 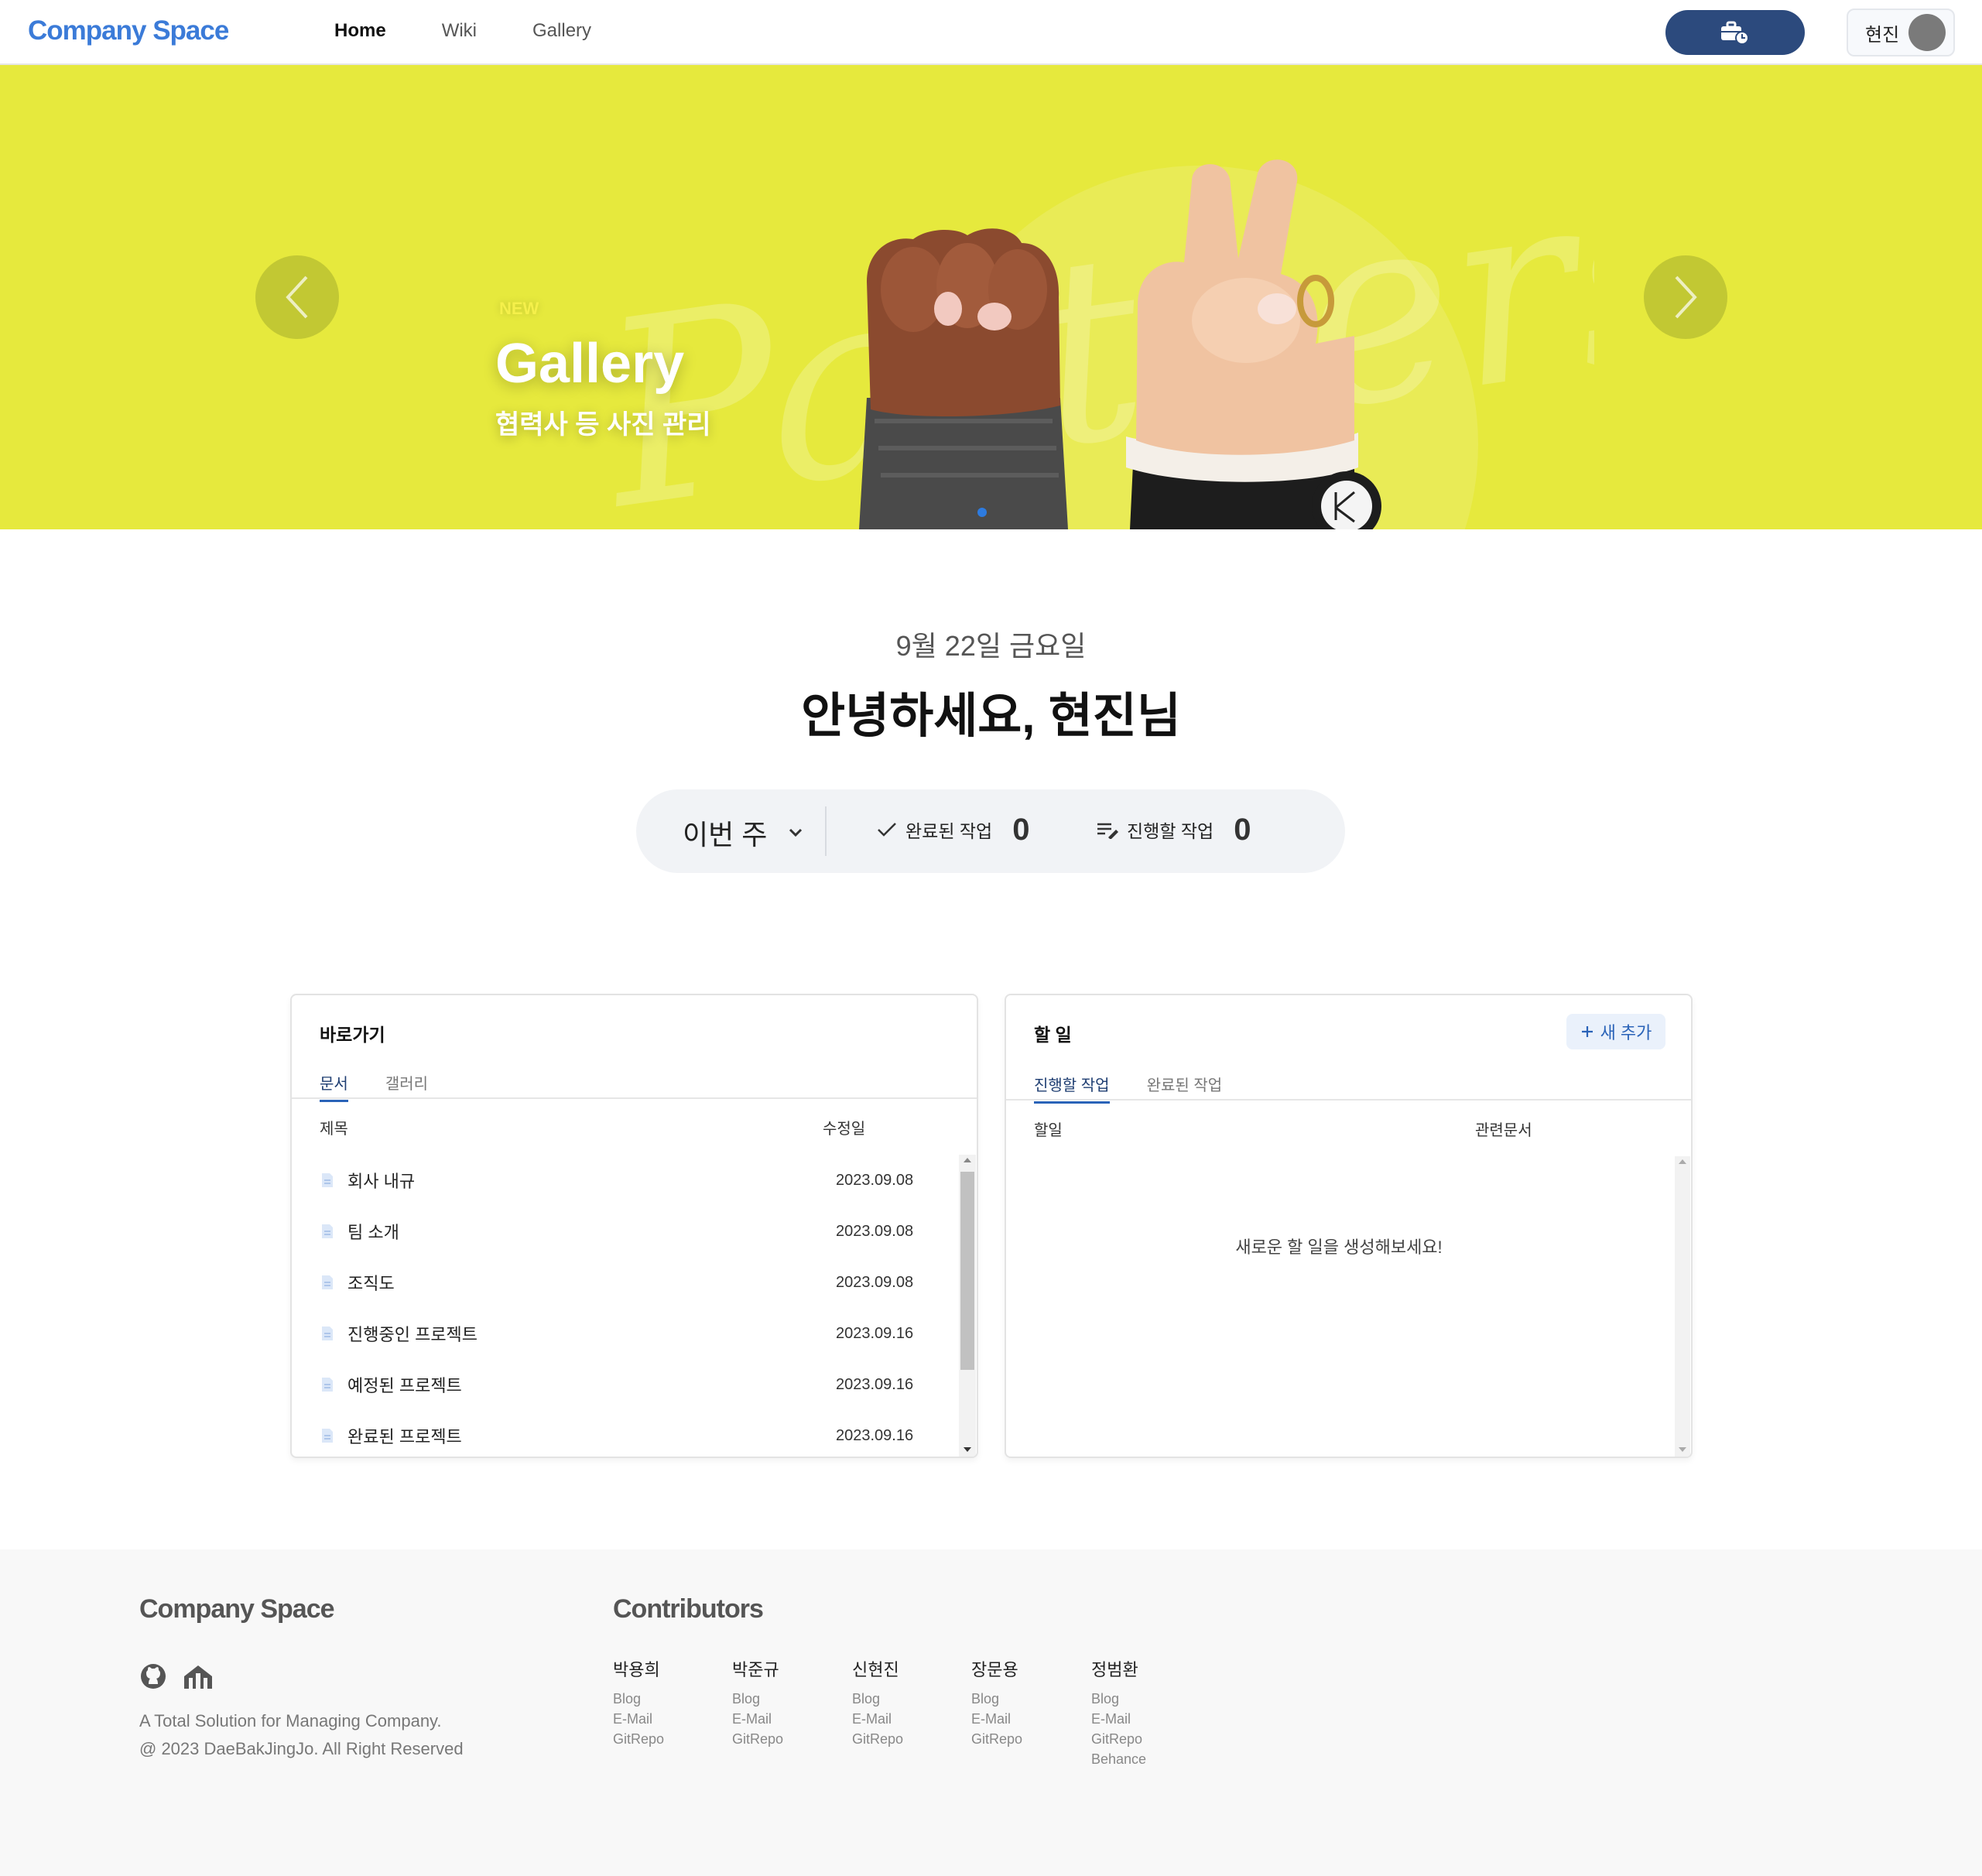 I want to click on app-logo: Company Space, so click(x=128, y=30).